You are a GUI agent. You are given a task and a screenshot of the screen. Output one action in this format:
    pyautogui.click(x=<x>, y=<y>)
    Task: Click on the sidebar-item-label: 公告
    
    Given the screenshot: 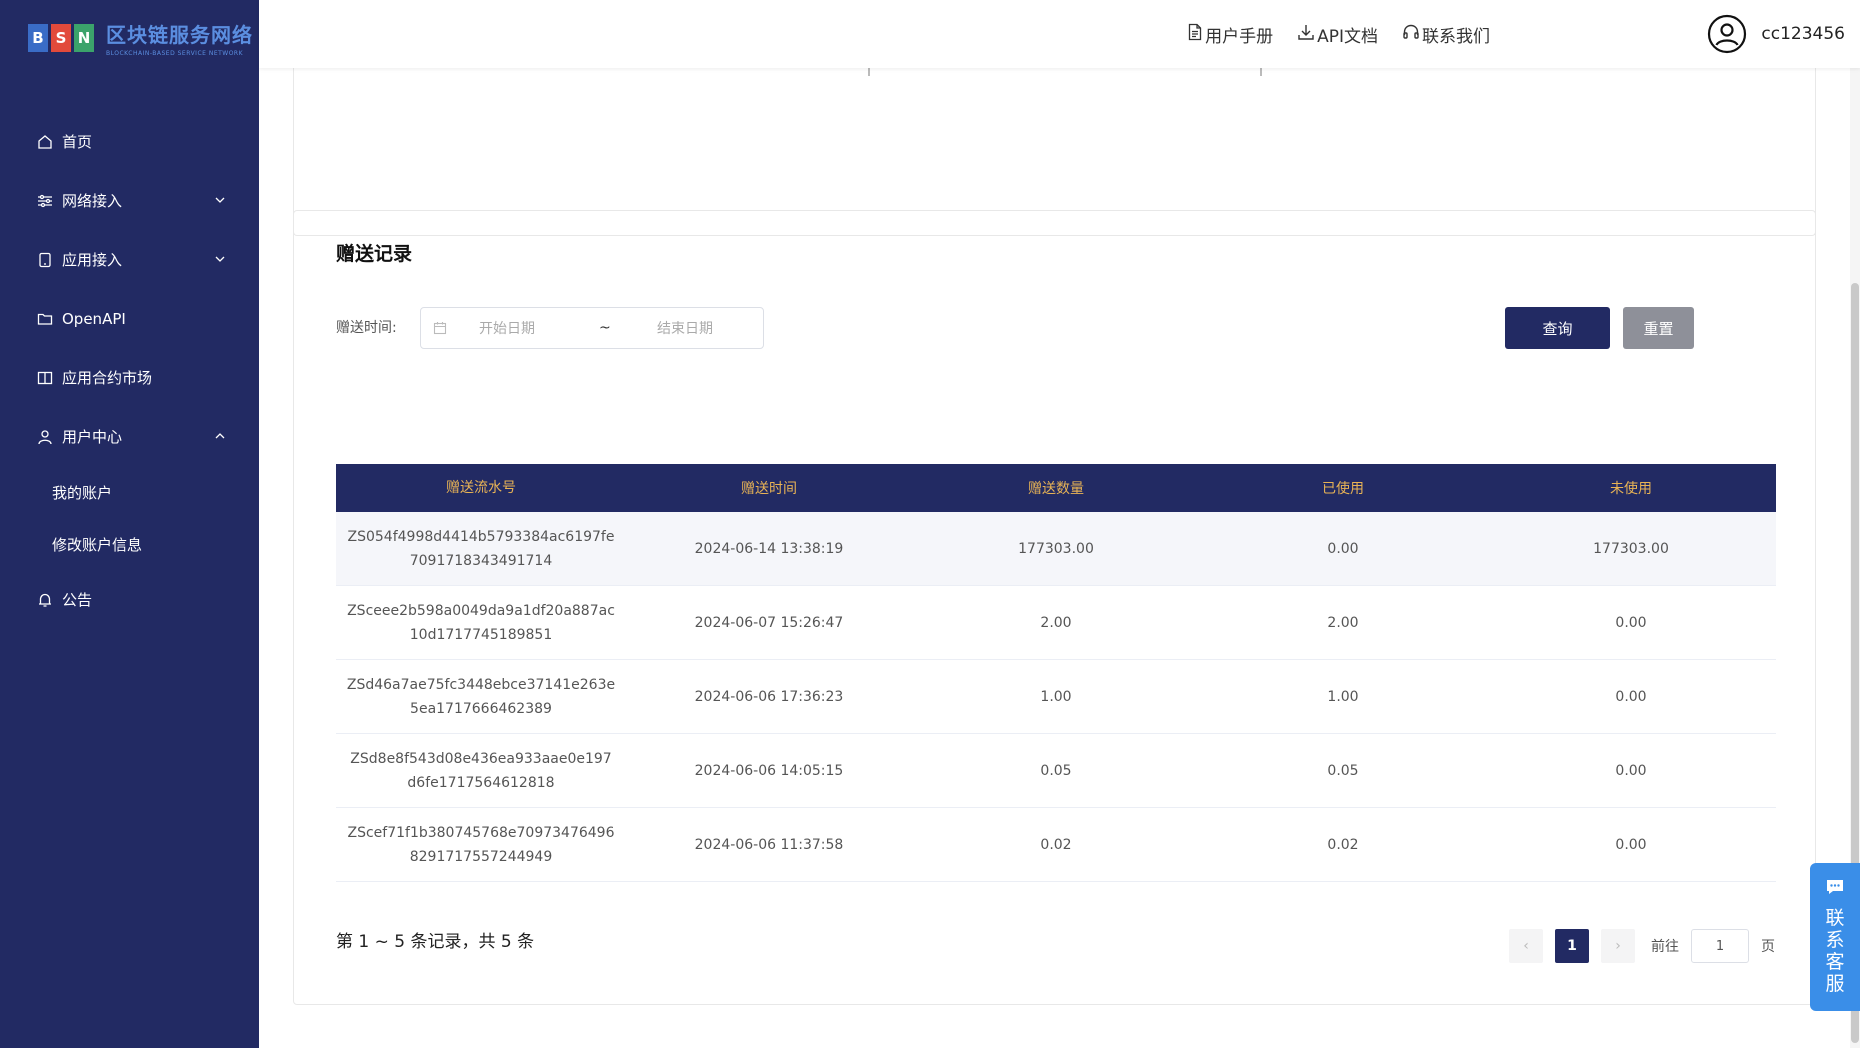 What is the action you would take?
    pyautogui.click(x=77, y=600)
    